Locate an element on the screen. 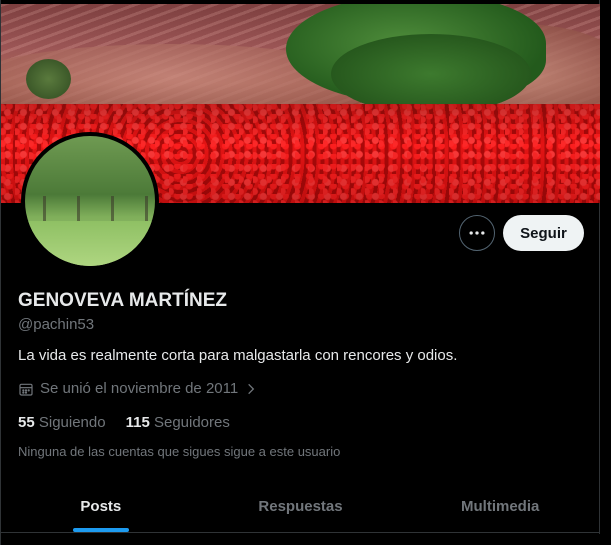  banner-tree-lower is located at coordinates (431, 74).